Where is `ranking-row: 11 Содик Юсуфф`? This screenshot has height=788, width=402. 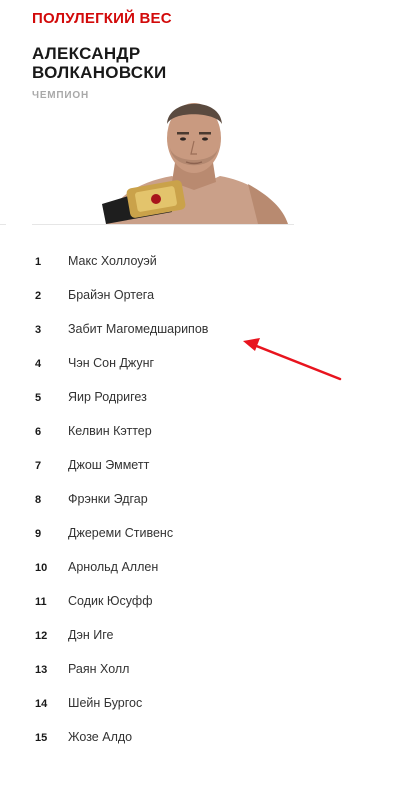
ranking-row: 11 Содик Юсуфф is located at coordinates (201, 604).